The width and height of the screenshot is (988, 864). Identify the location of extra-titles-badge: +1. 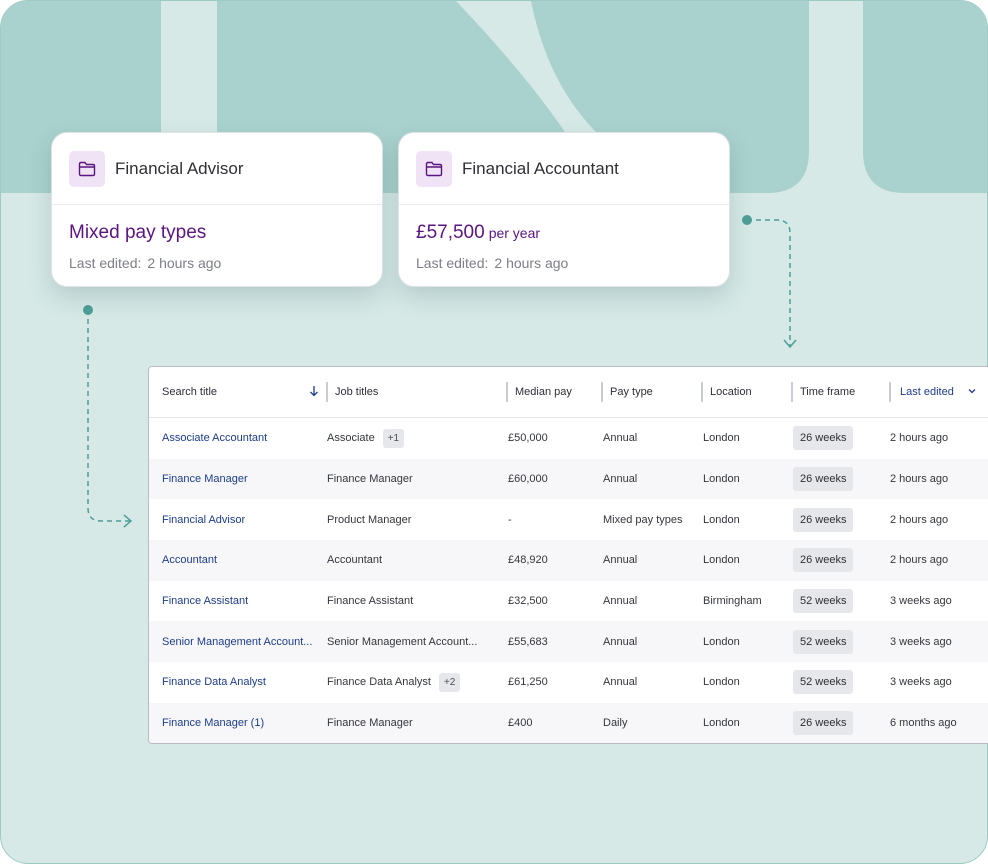
(393, 438).